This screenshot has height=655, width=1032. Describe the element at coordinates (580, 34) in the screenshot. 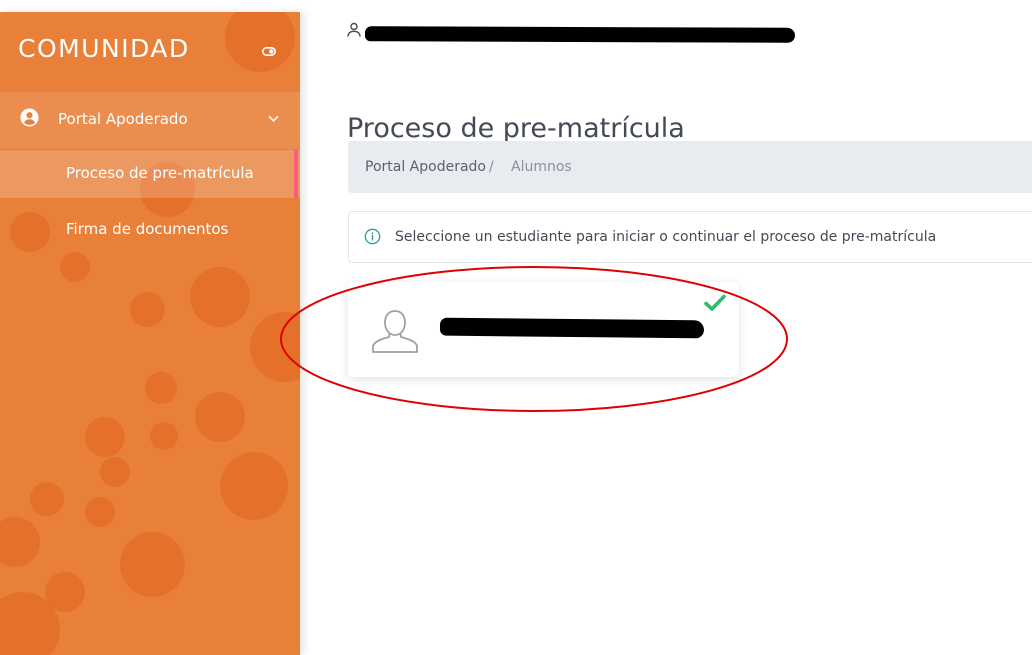

I see `redacted-user-name` at that location.